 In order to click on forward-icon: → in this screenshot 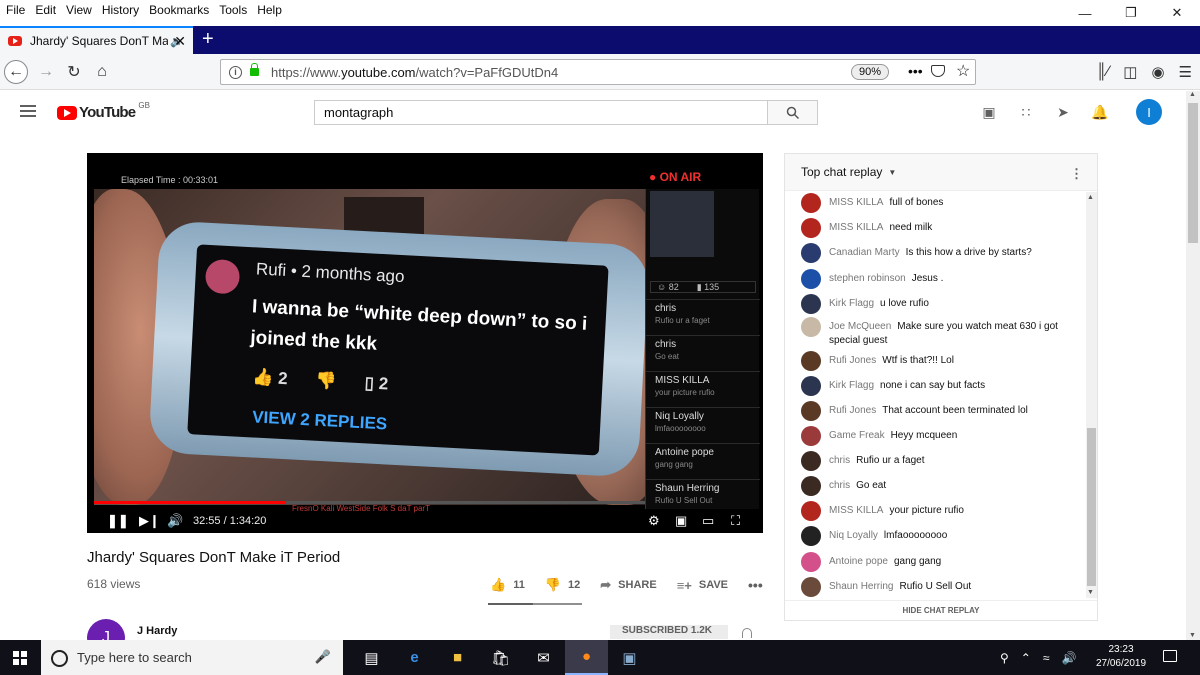, I will do `click(46, 72)`.